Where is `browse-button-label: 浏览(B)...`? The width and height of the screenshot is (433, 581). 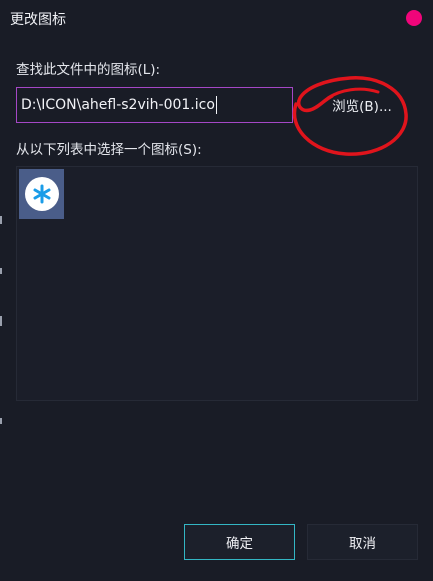 browse-button-label: 浏览(B)... is located at coordinates (362, 107).